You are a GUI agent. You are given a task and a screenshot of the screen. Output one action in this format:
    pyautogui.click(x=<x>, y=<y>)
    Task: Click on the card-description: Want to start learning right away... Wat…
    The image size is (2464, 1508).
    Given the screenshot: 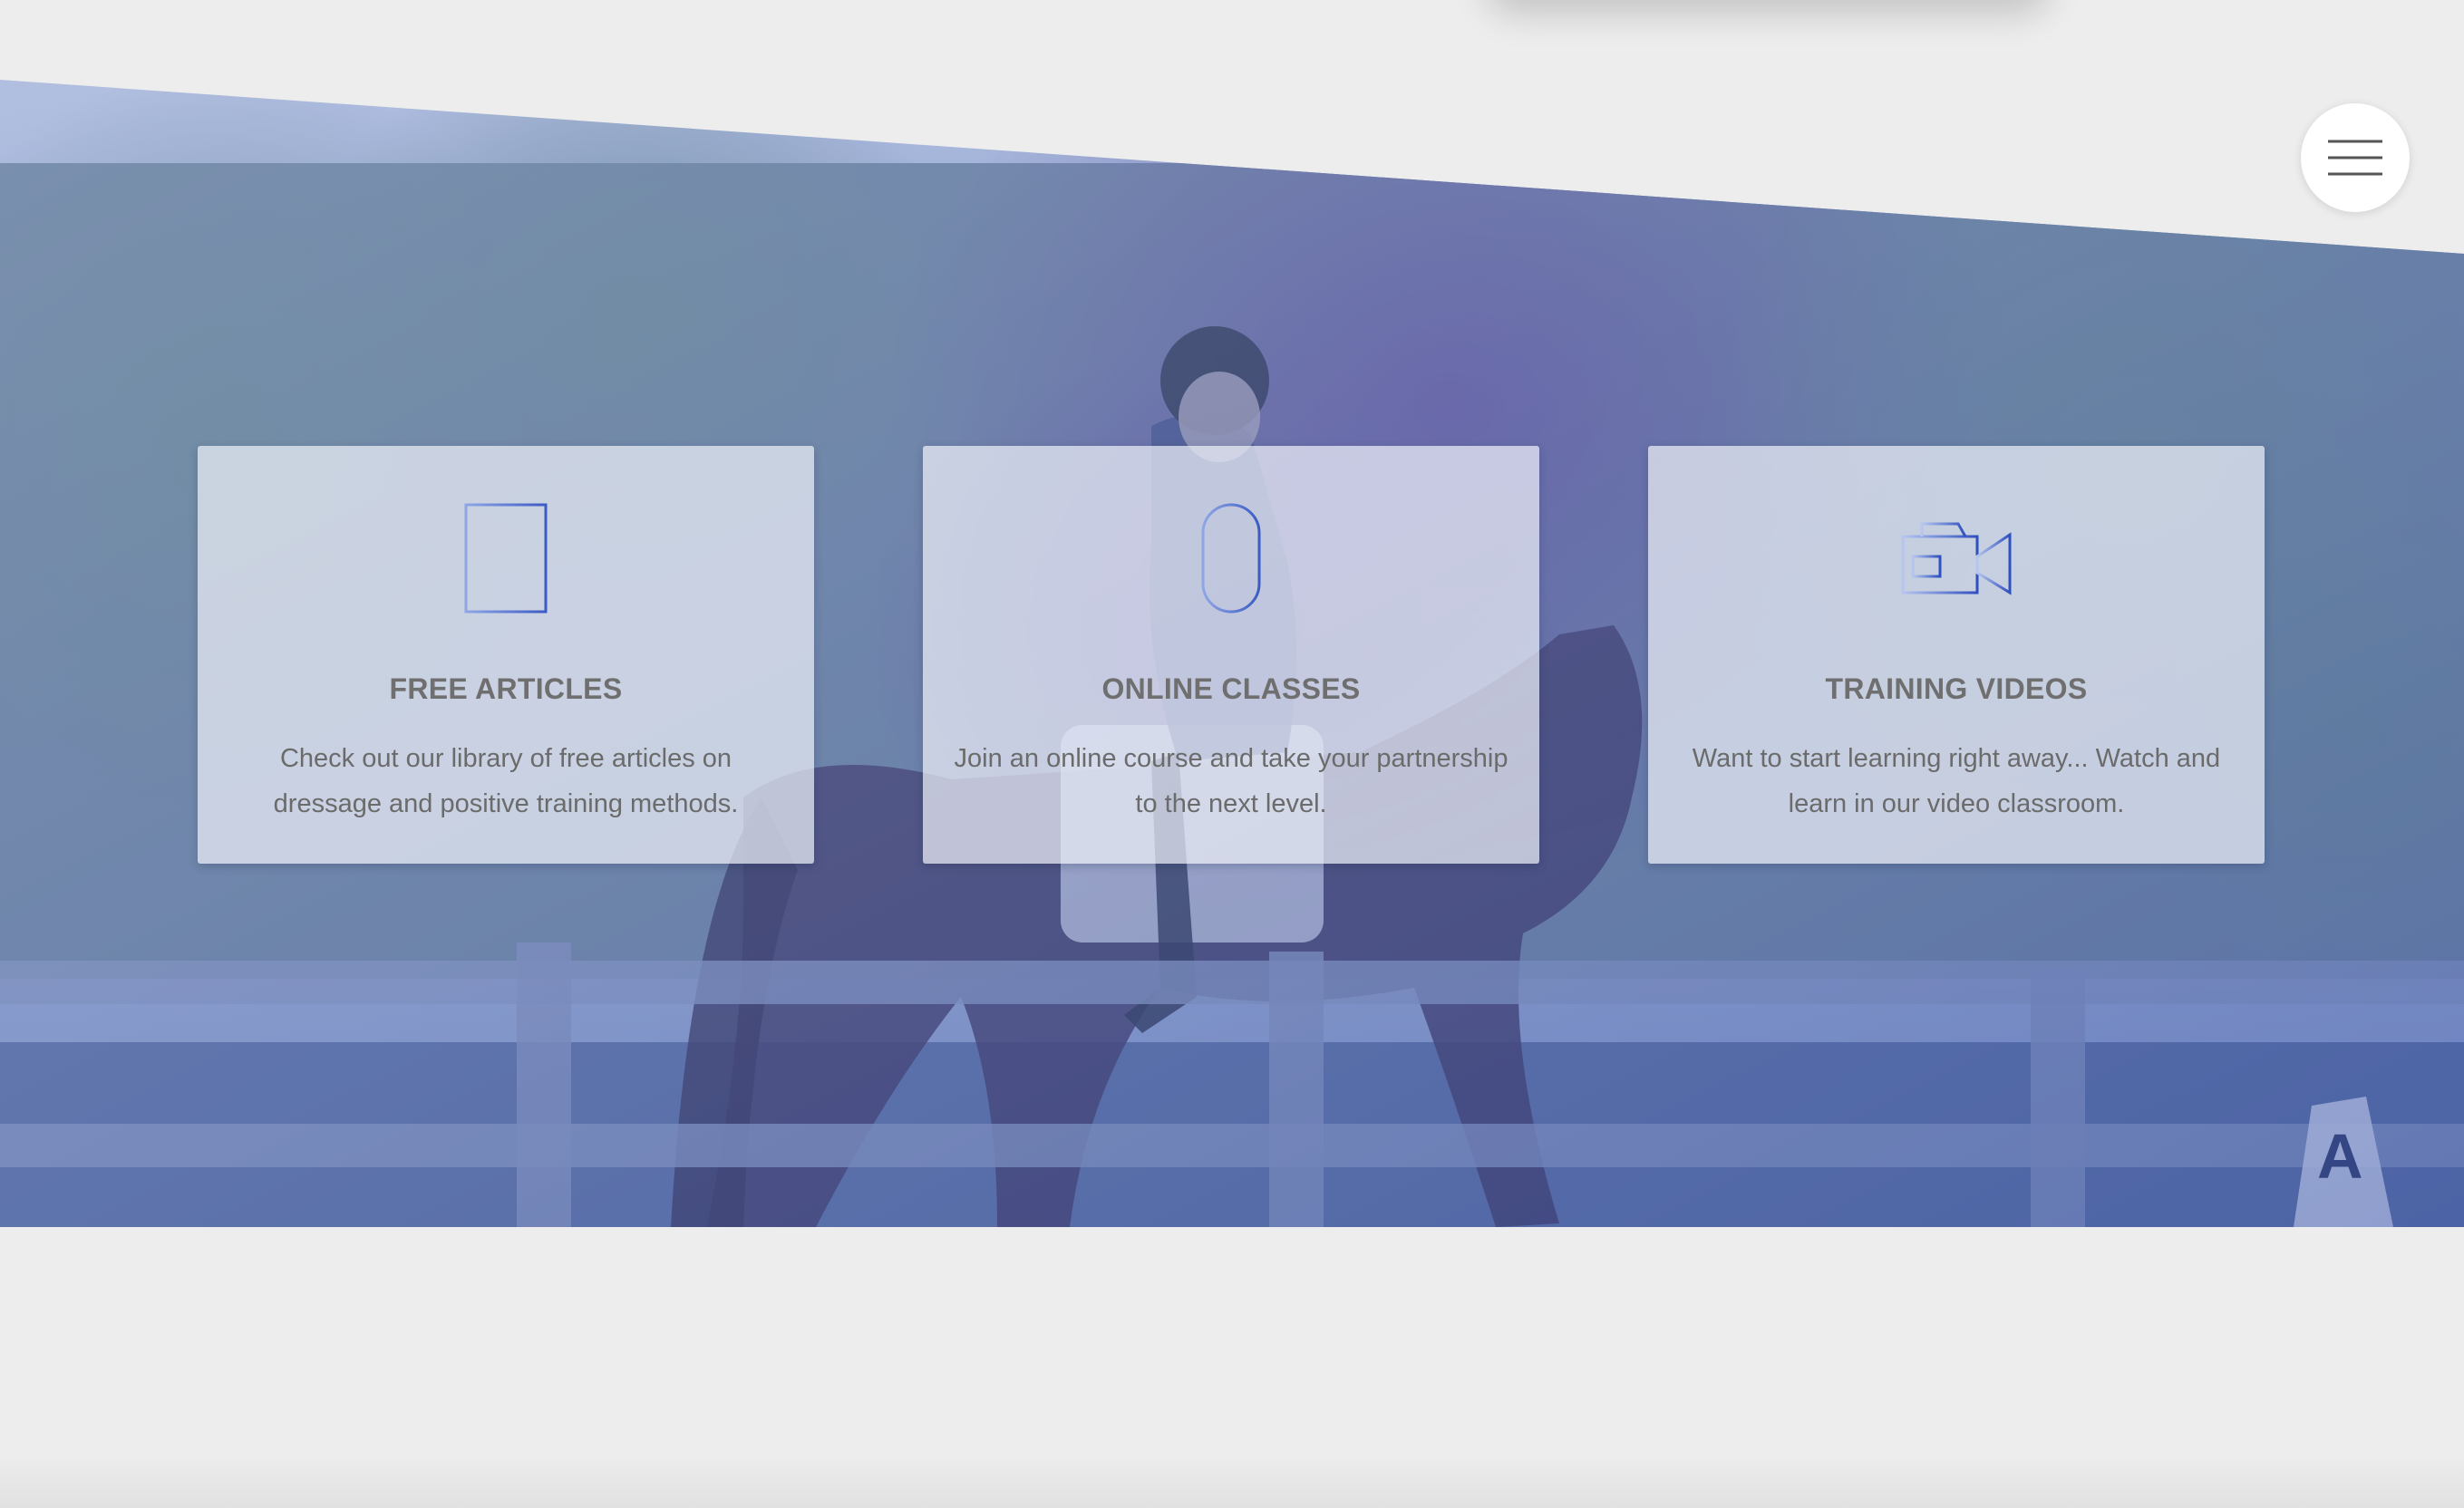 What is the action you would take?
    pyautogui.click(x=1956, y=781)
    